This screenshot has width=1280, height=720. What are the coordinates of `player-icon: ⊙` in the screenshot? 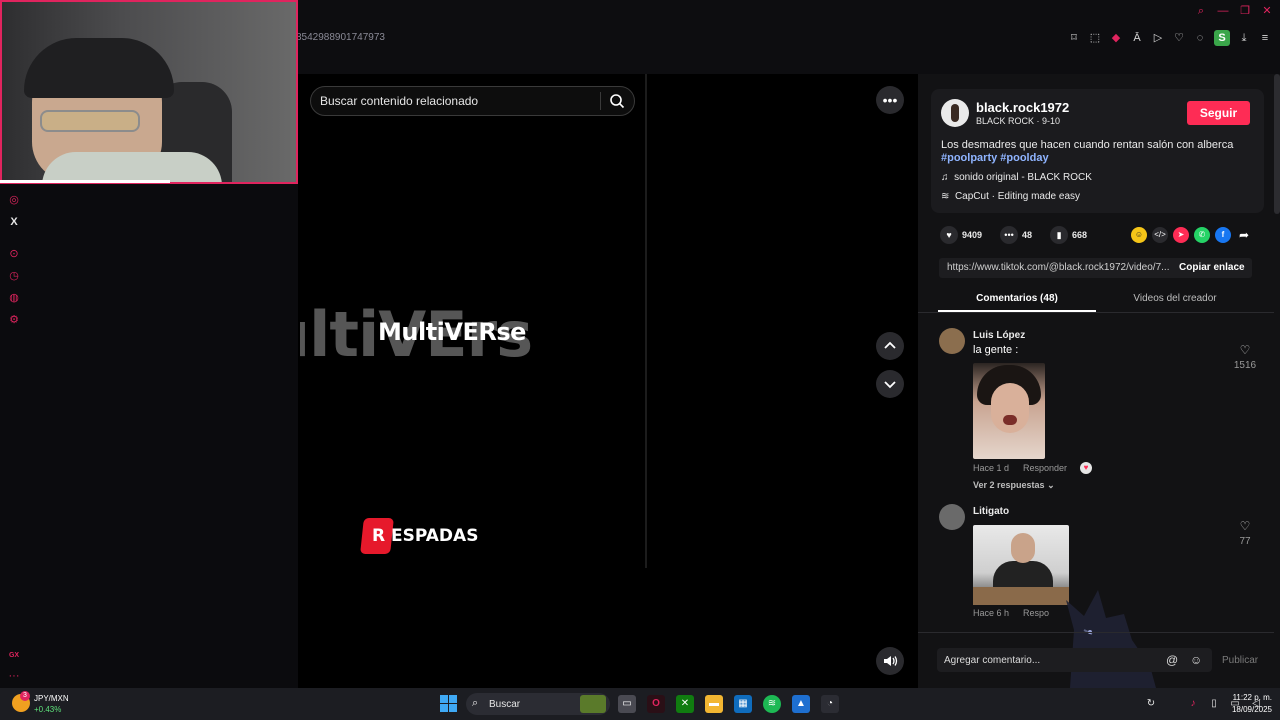 It's located at (14, 254).